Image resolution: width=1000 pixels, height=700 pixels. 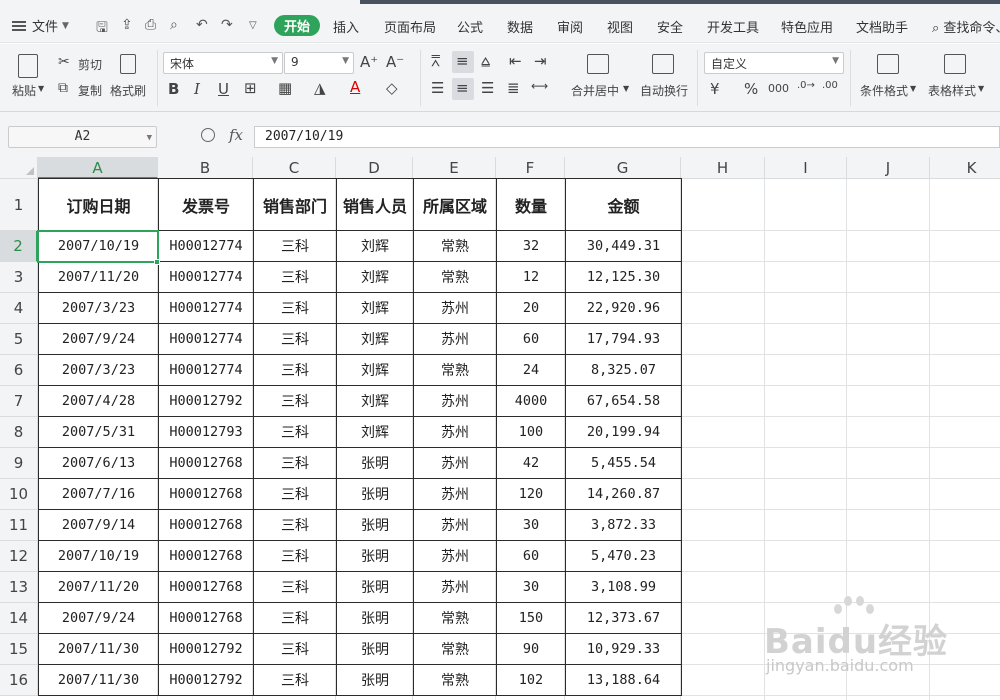 What do you see at coordinates (531, 680) in the screenshot?
I see `table-cell: 102` at bounding box center [531, 680].